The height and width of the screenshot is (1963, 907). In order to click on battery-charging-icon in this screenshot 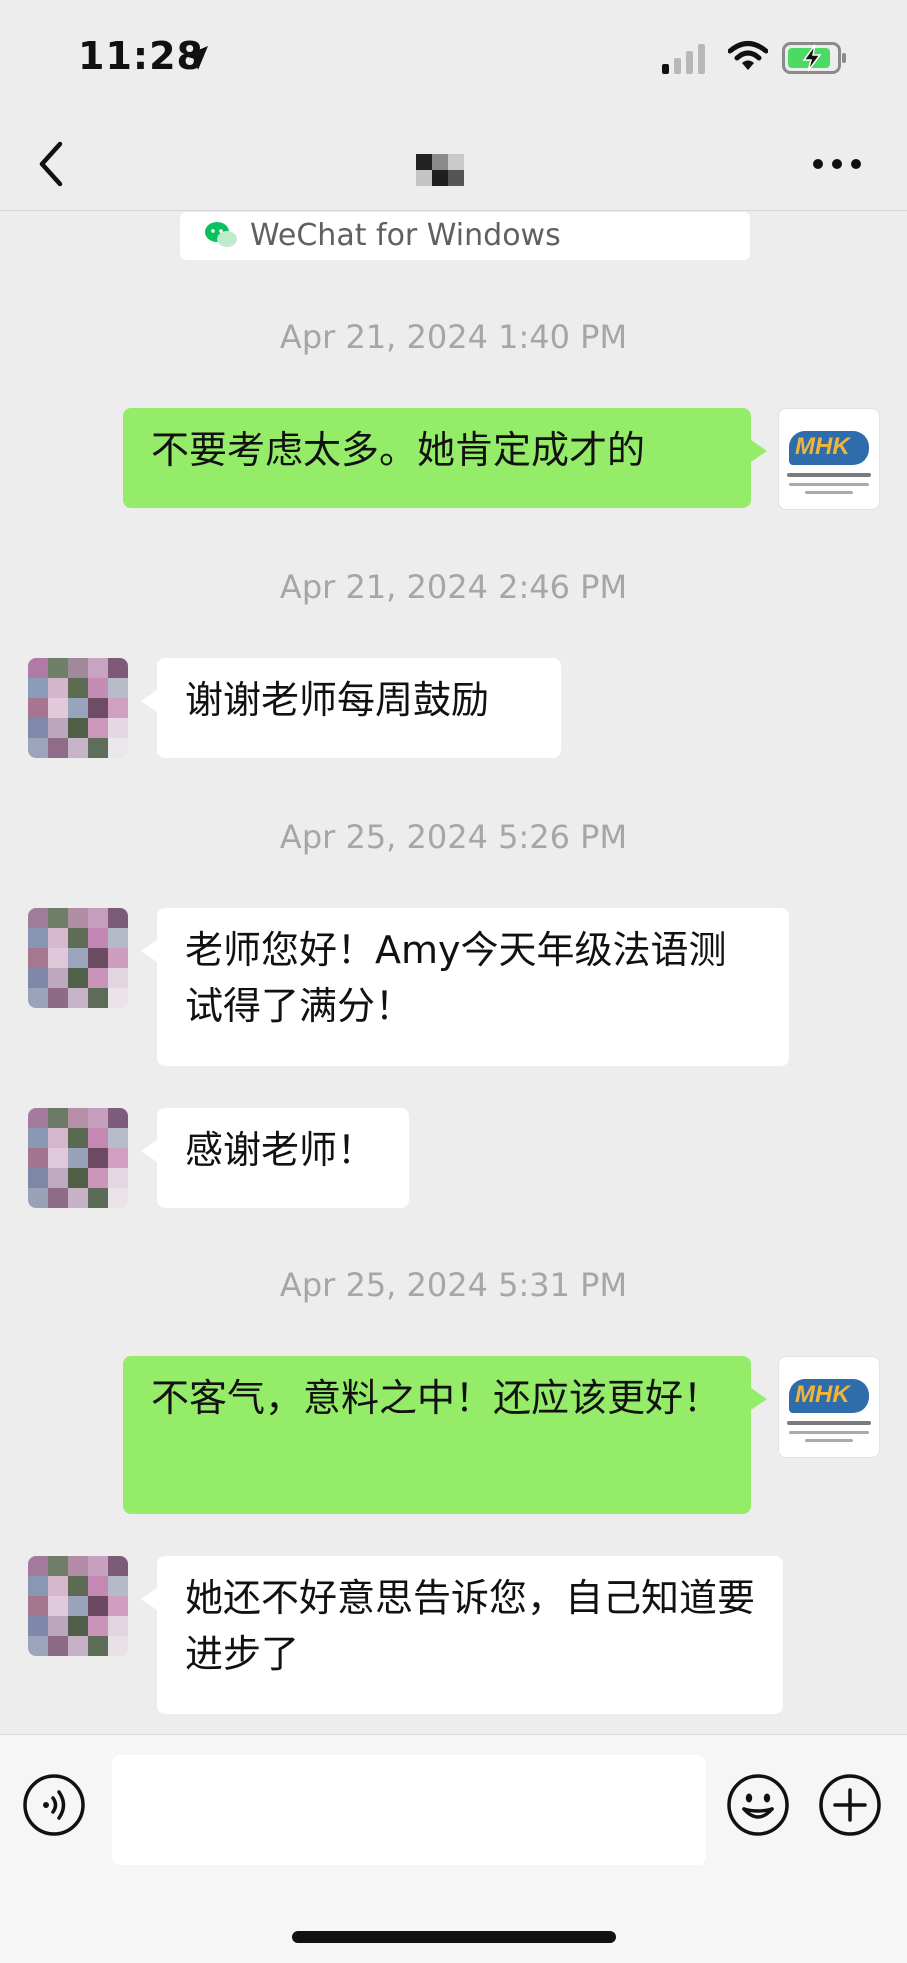, I will do `click(814, 58)`.